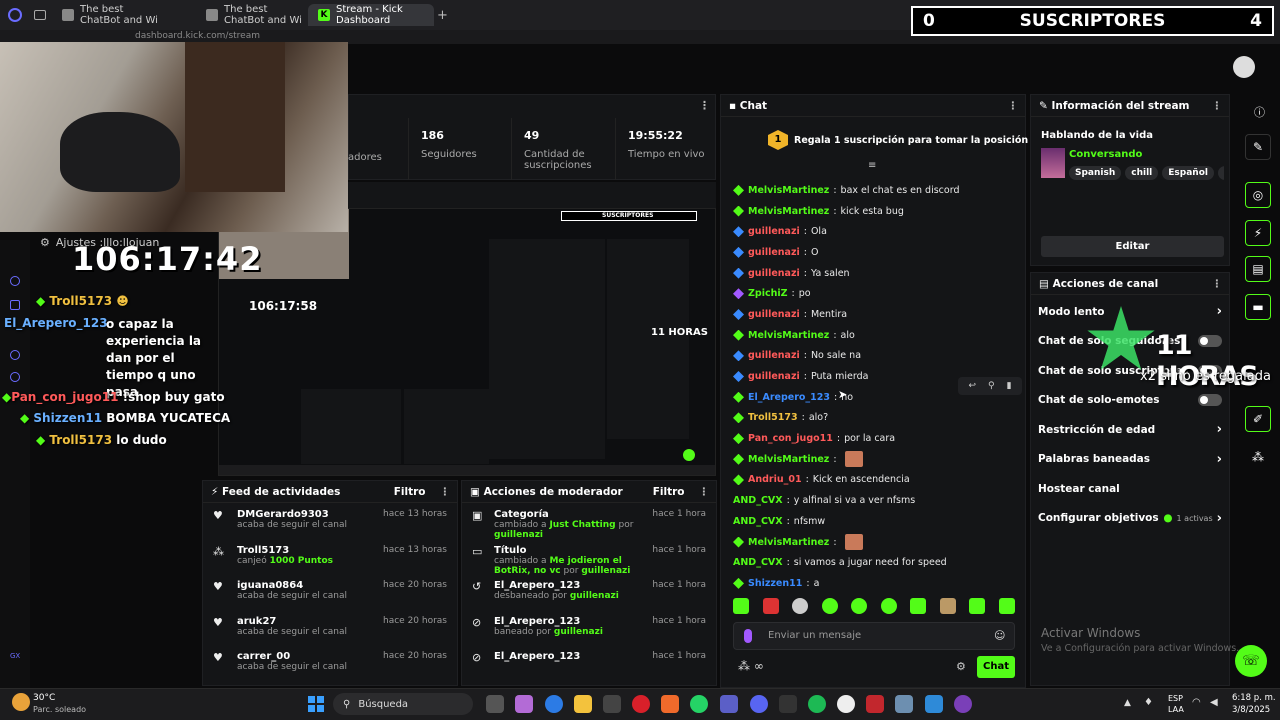  Describe the element at coordinates (790, 438) in the screenshot. I see `chat-username: Pan_con_jugo11` at that location.